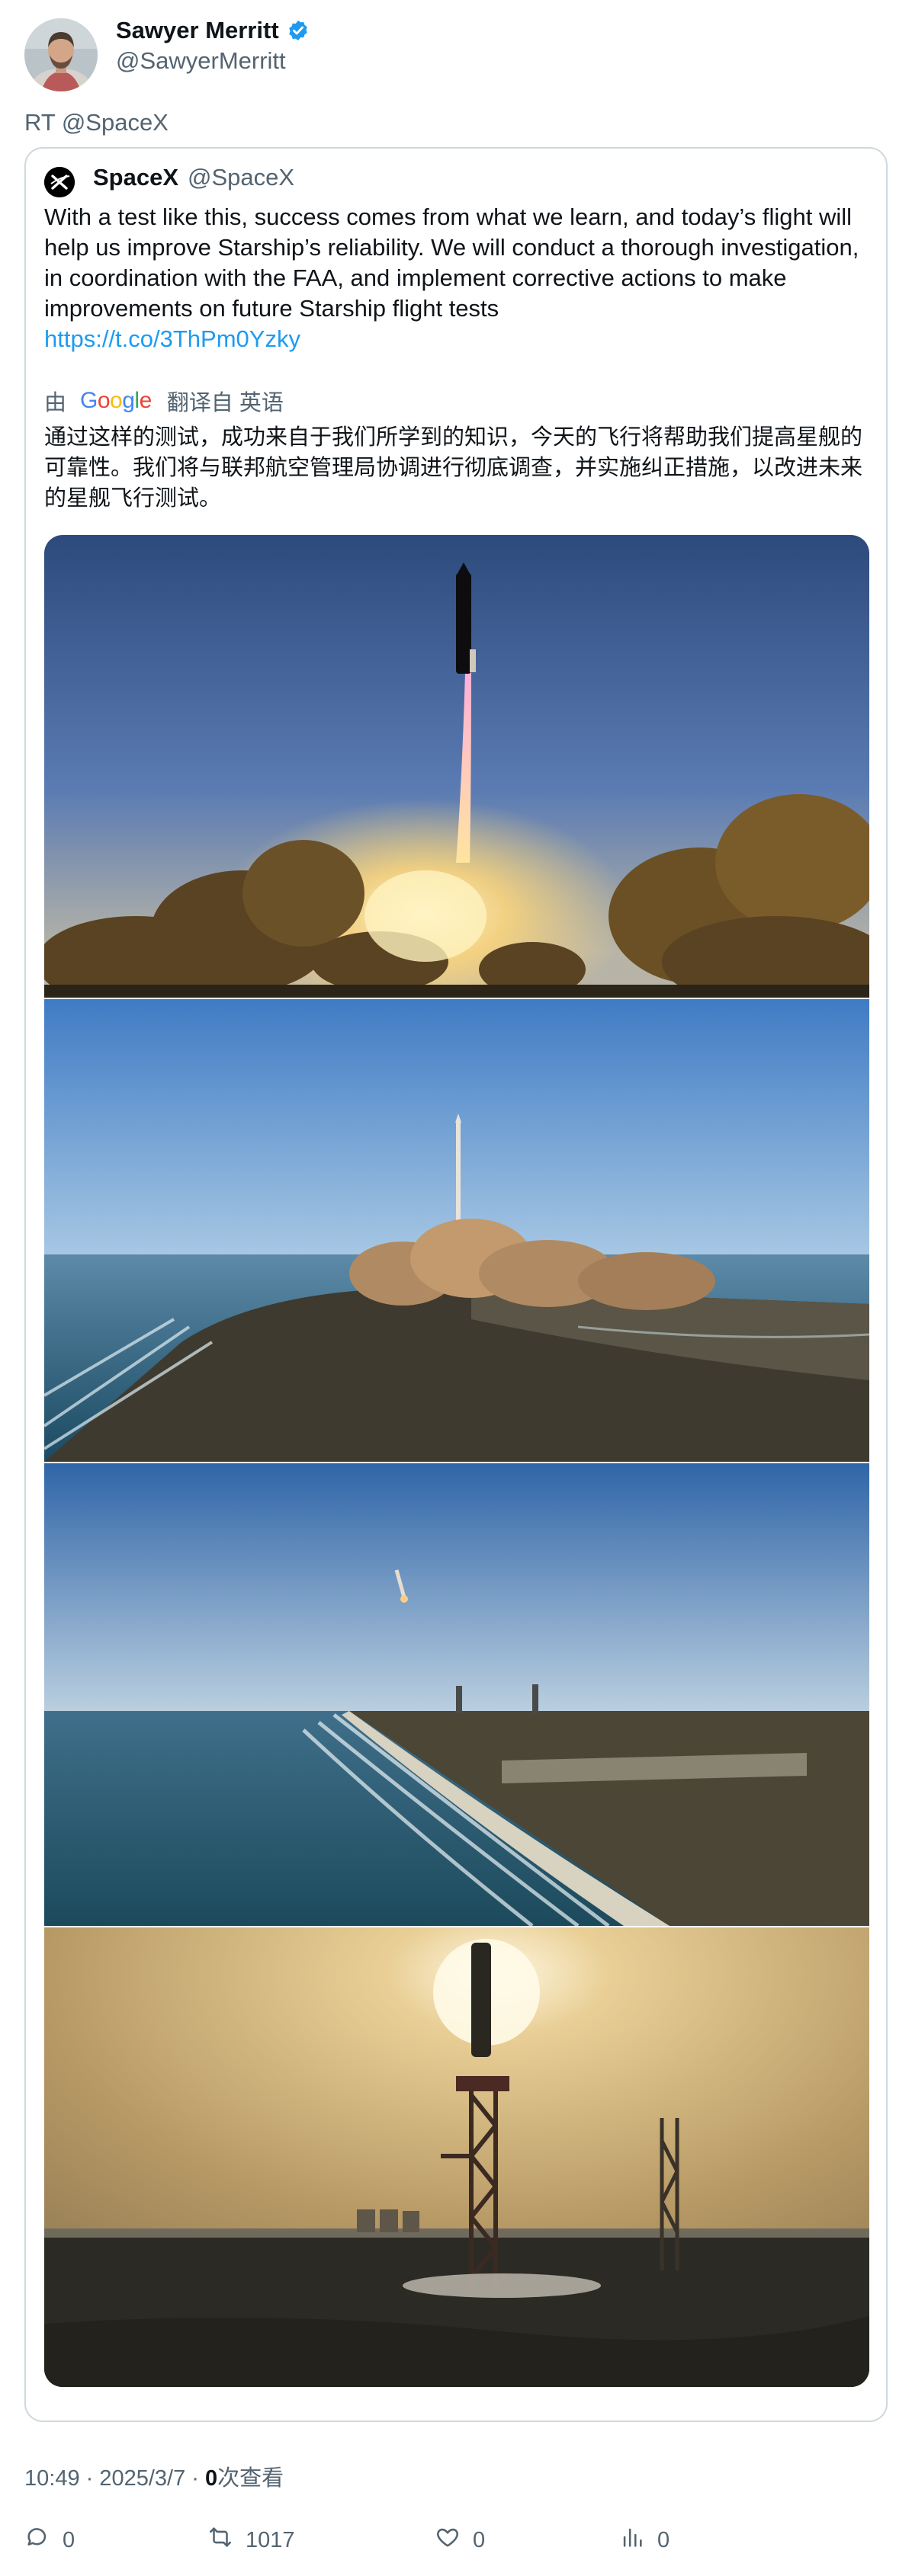 This screenshot has height=2576, width=912. I want to click on views-label: 次查看, so click(251, 2478).